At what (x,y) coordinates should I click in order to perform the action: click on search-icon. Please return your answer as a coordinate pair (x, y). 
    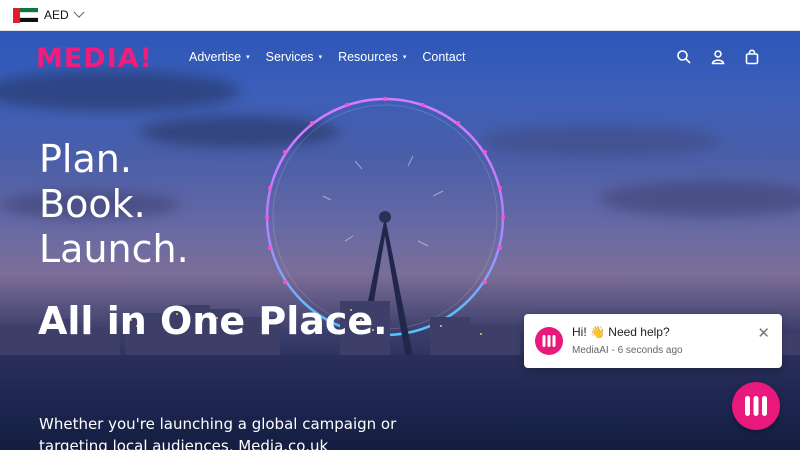
    Looking at the image, I should click on (684, 57).